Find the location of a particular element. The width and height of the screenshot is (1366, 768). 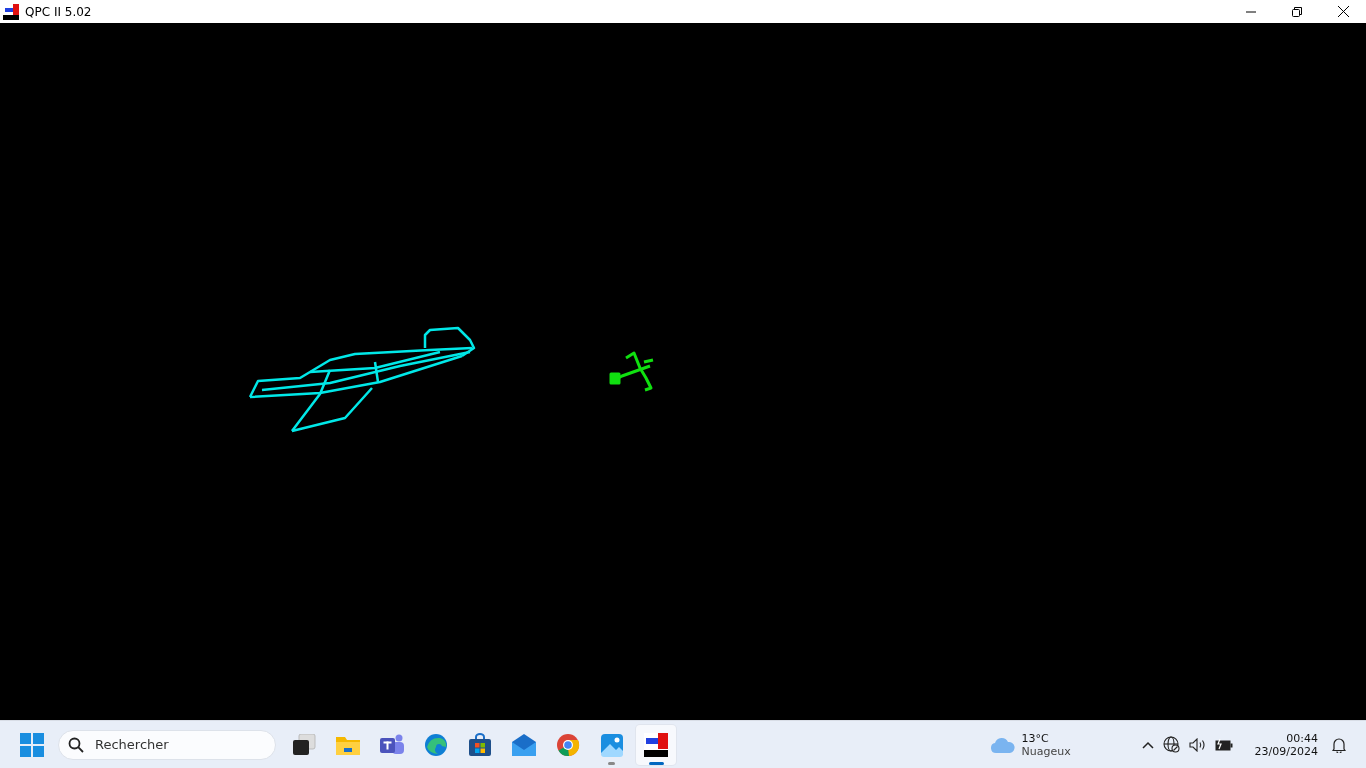

temperature: 13°C is located at coordinates (1035, 738).